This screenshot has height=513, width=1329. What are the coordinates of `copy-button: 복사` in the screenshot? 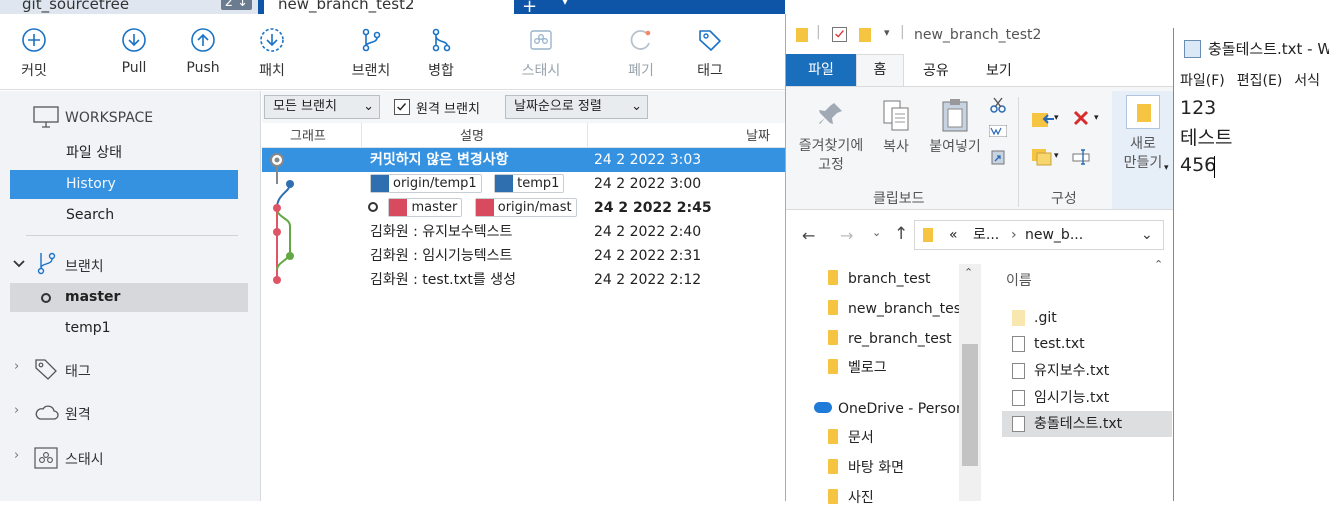 It's located at (896, 128).